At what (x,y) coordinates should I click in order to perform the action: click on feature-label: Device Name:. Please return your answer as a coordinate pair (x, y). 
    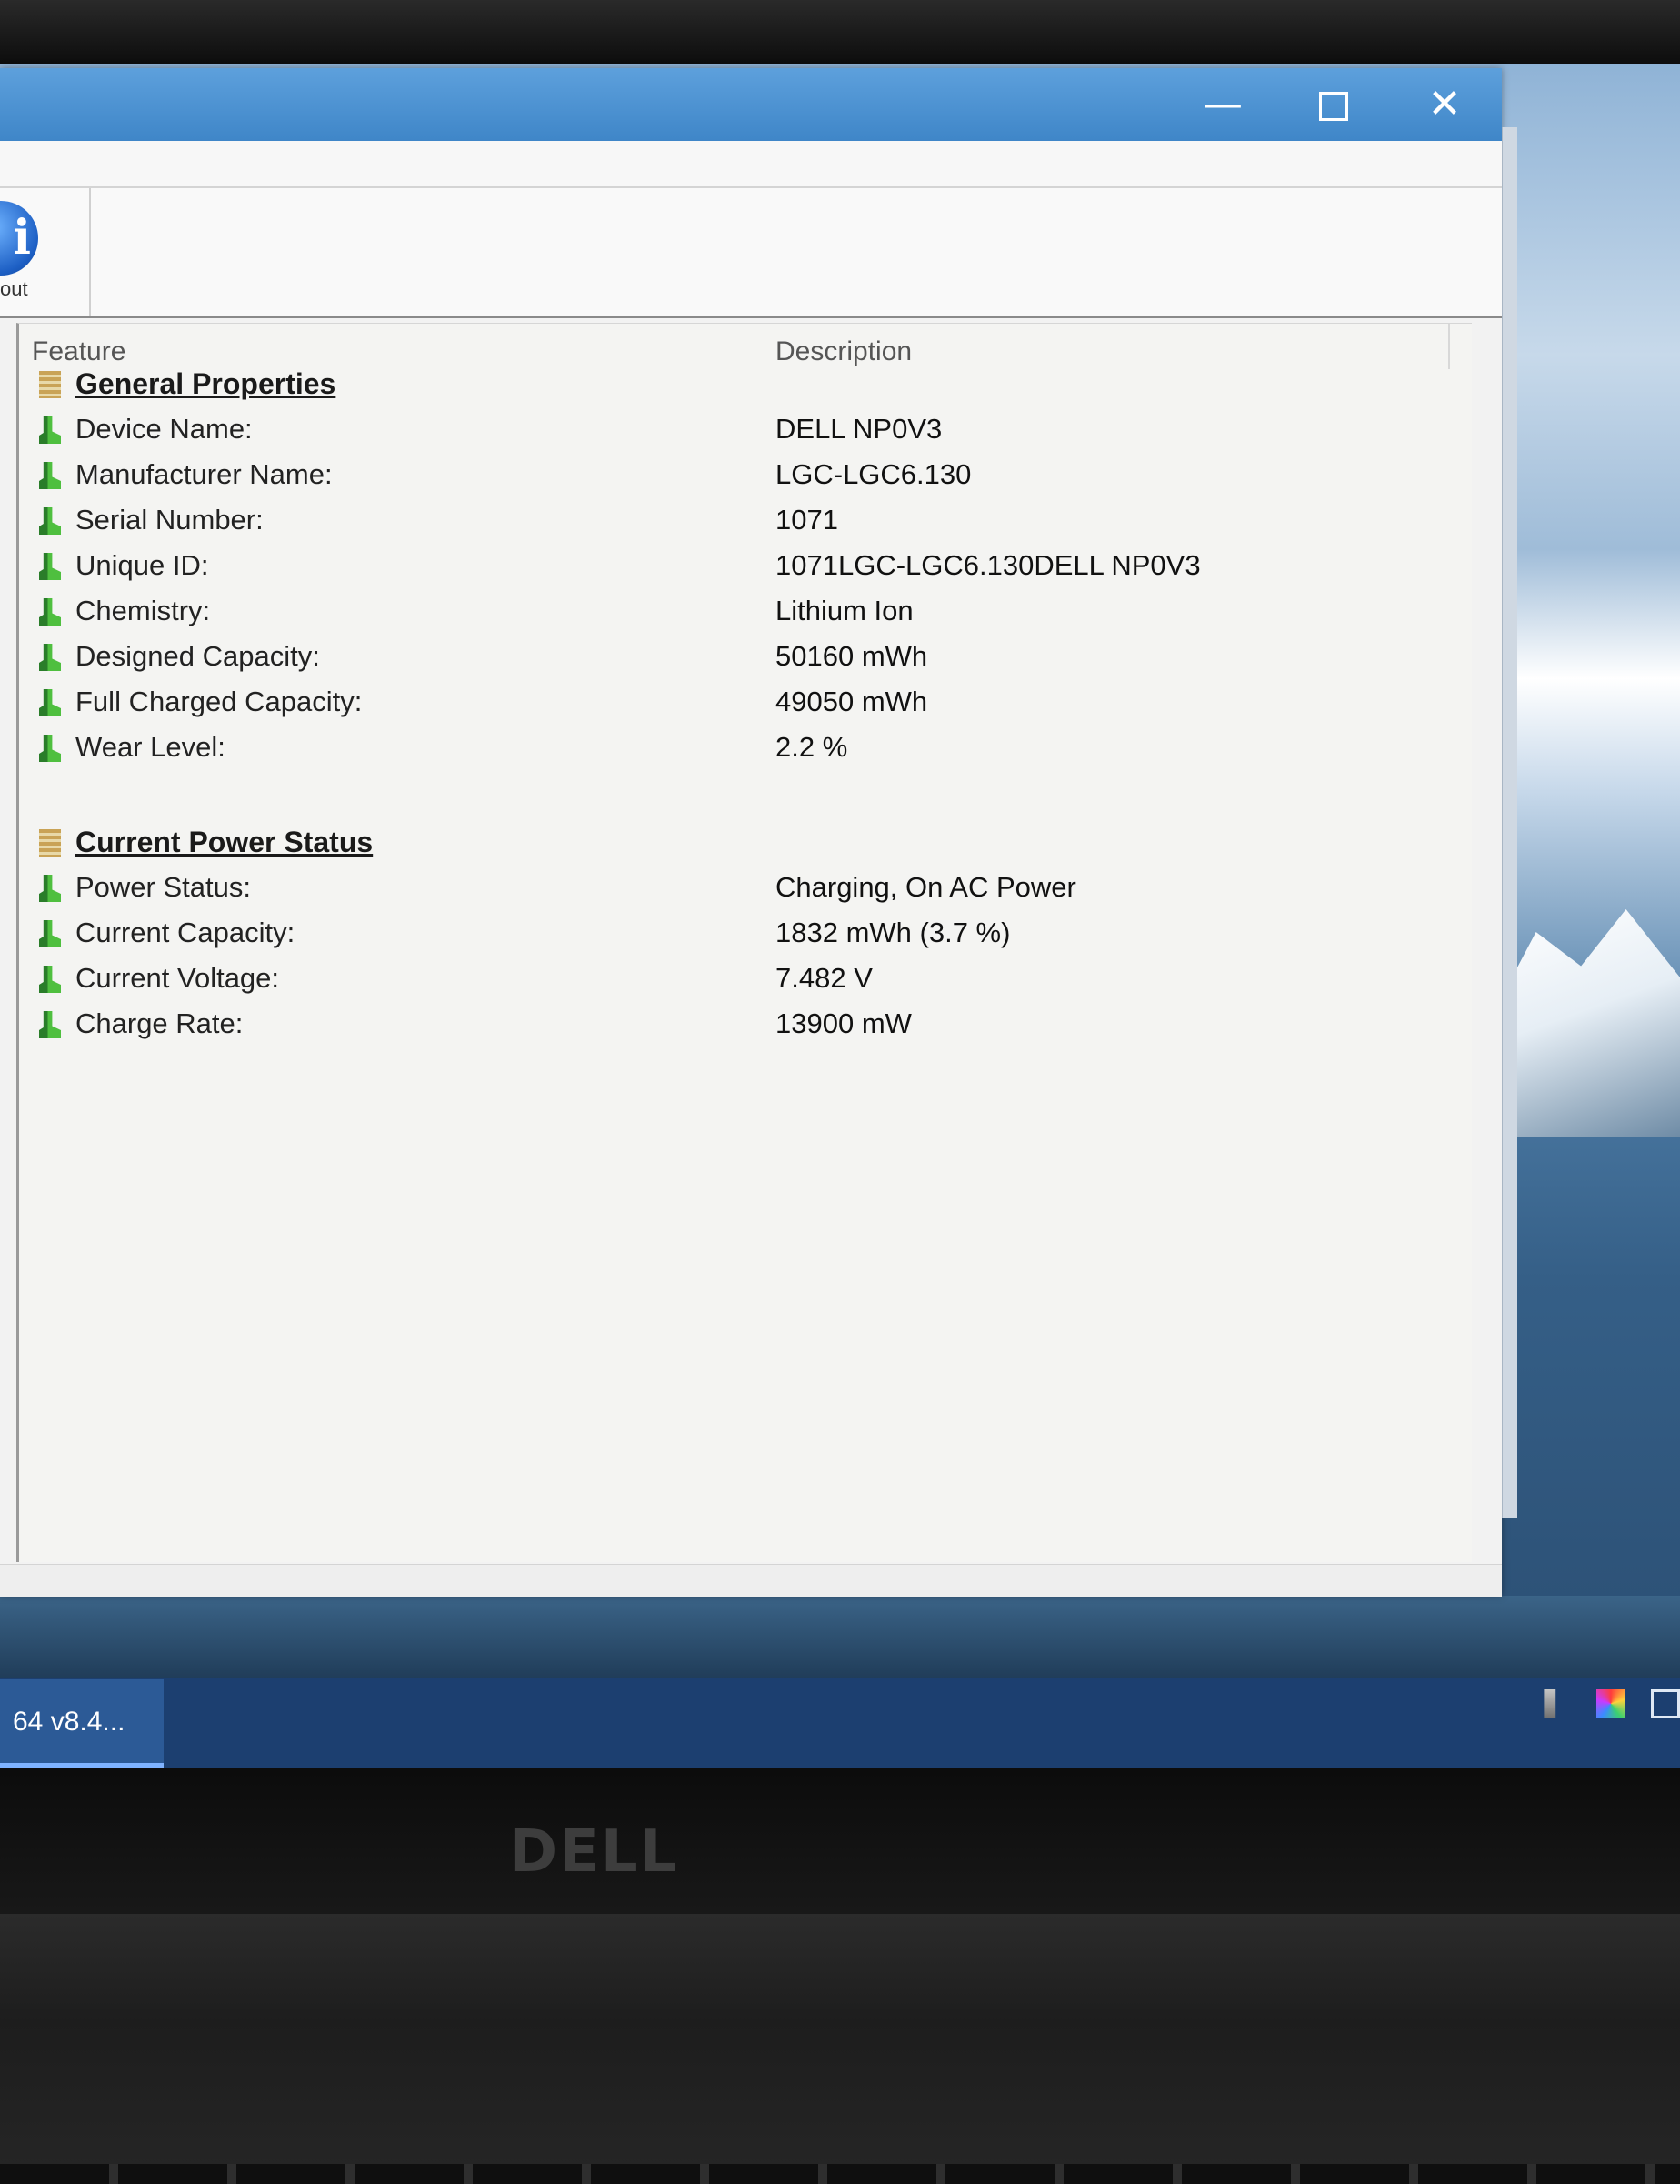
    Looking at the image, I should click on (164, 429).